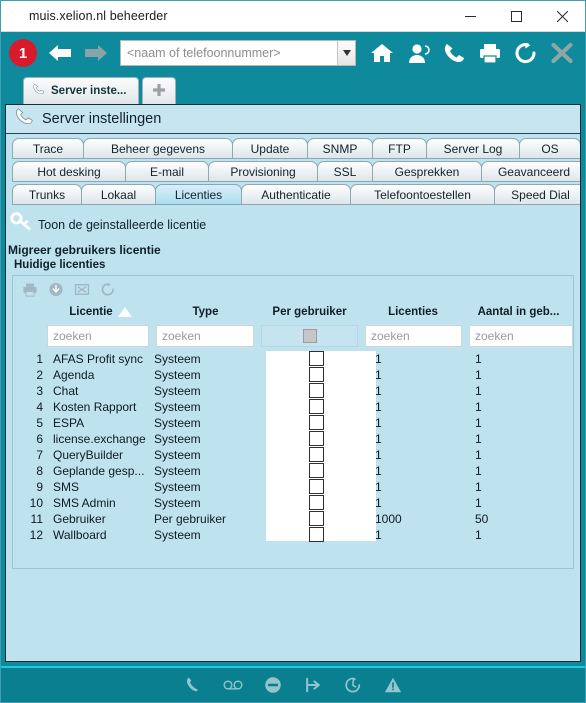 This screenshot has width=586, height=703. Describe the element at coordinates (418, 53) in the screenshot. I see `contacts-icon` at that location.